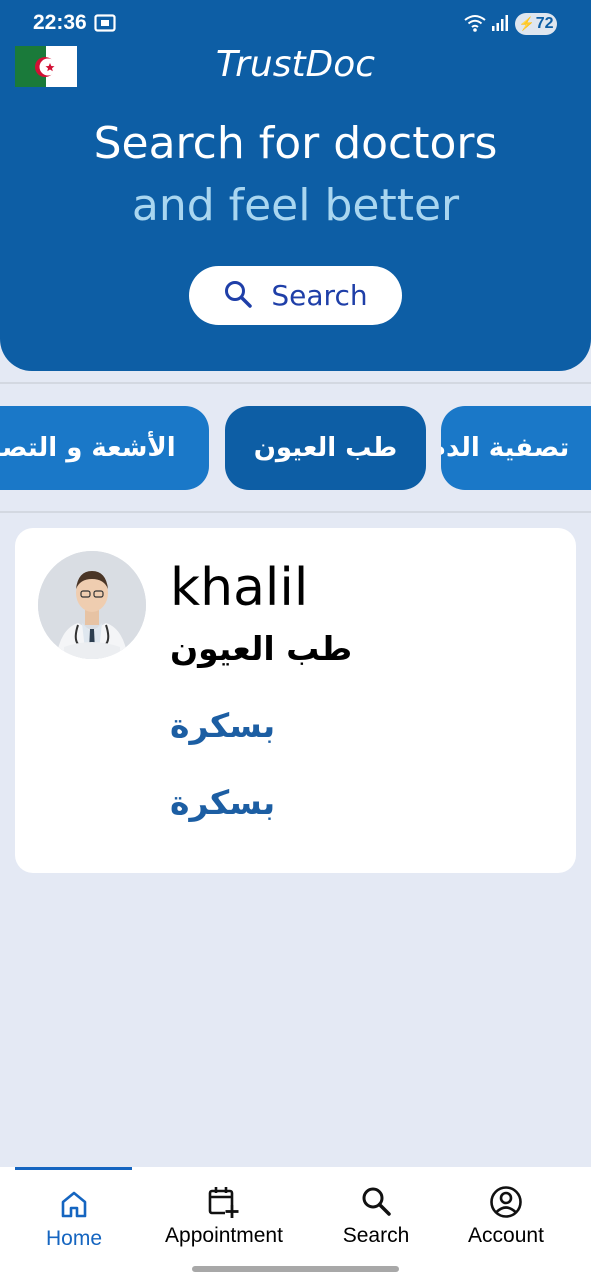  Describe the element at coordinates (475, 25) in the screenshot. I see `wifi-icon` at that location.